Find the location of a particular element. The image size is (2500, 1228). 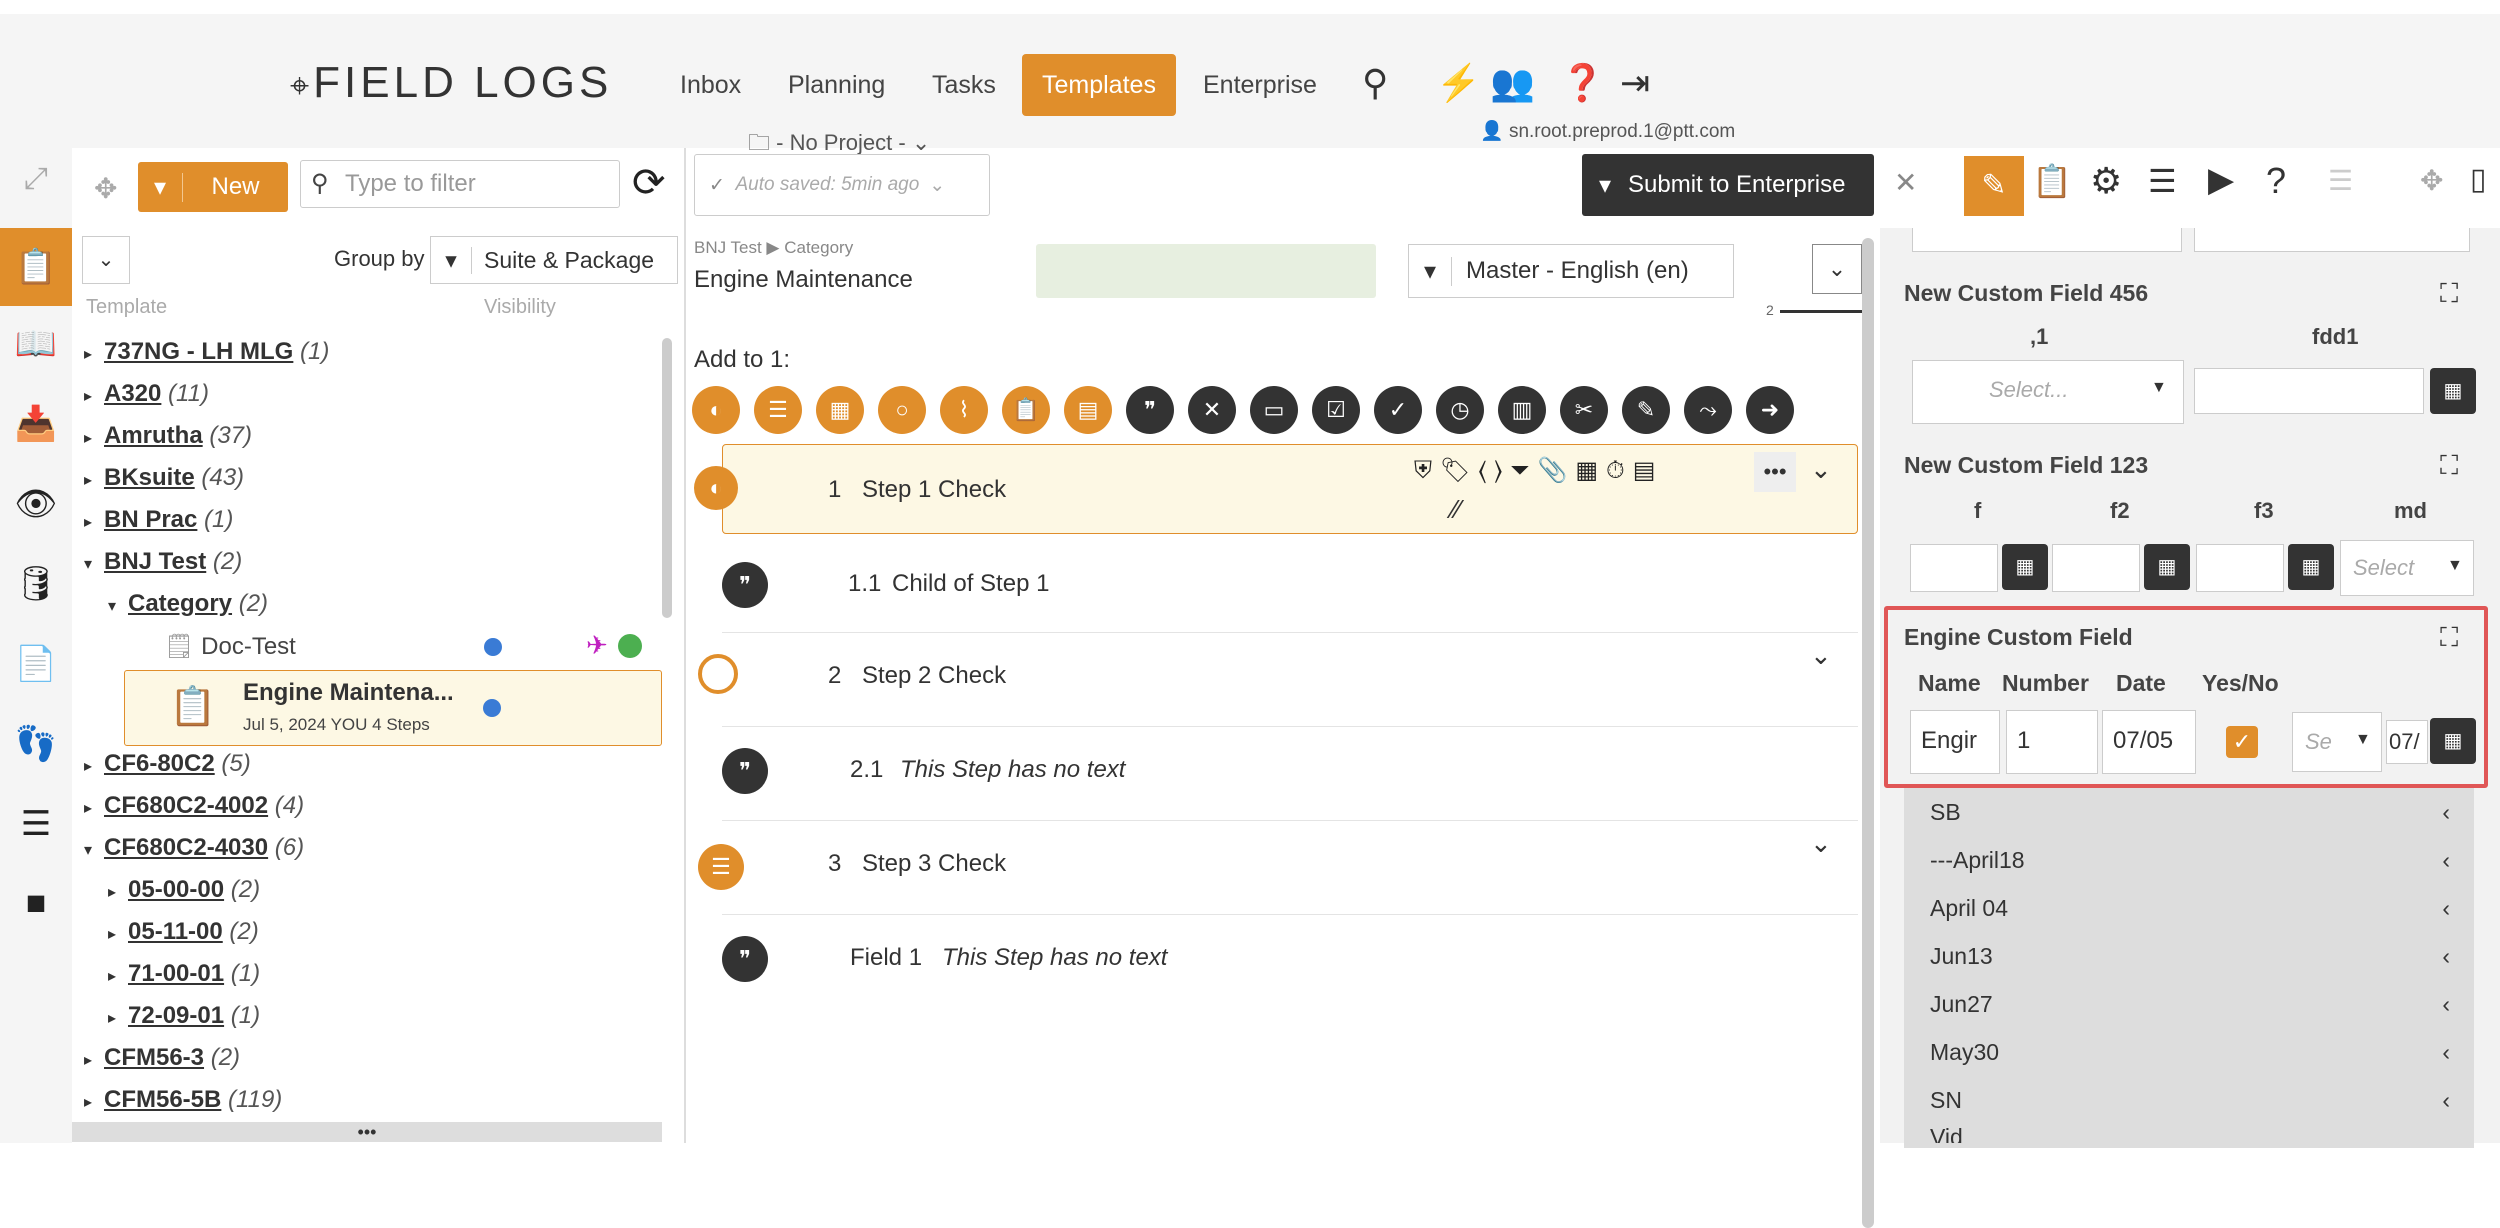

tree-item: ▸ CF6-80C2 (5) is located at coordinates (167, 764).